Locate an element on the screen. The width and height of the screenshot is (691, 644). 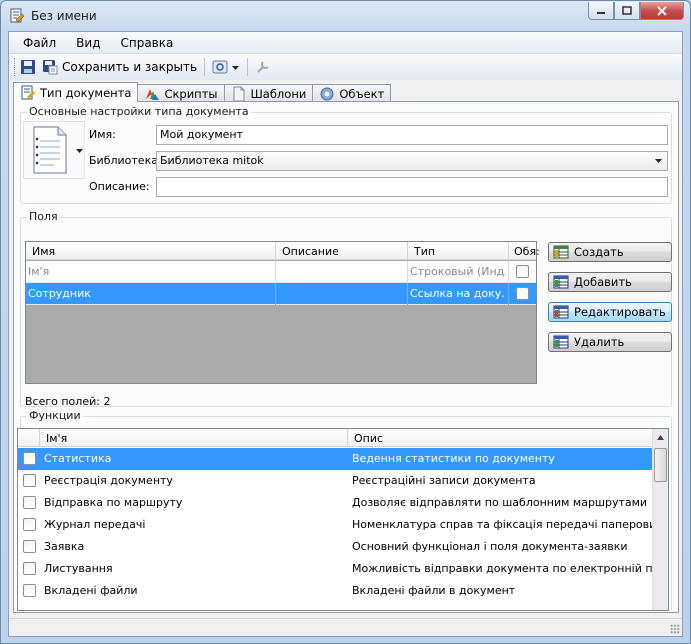
close-icon is located at coordinates (662, 10).